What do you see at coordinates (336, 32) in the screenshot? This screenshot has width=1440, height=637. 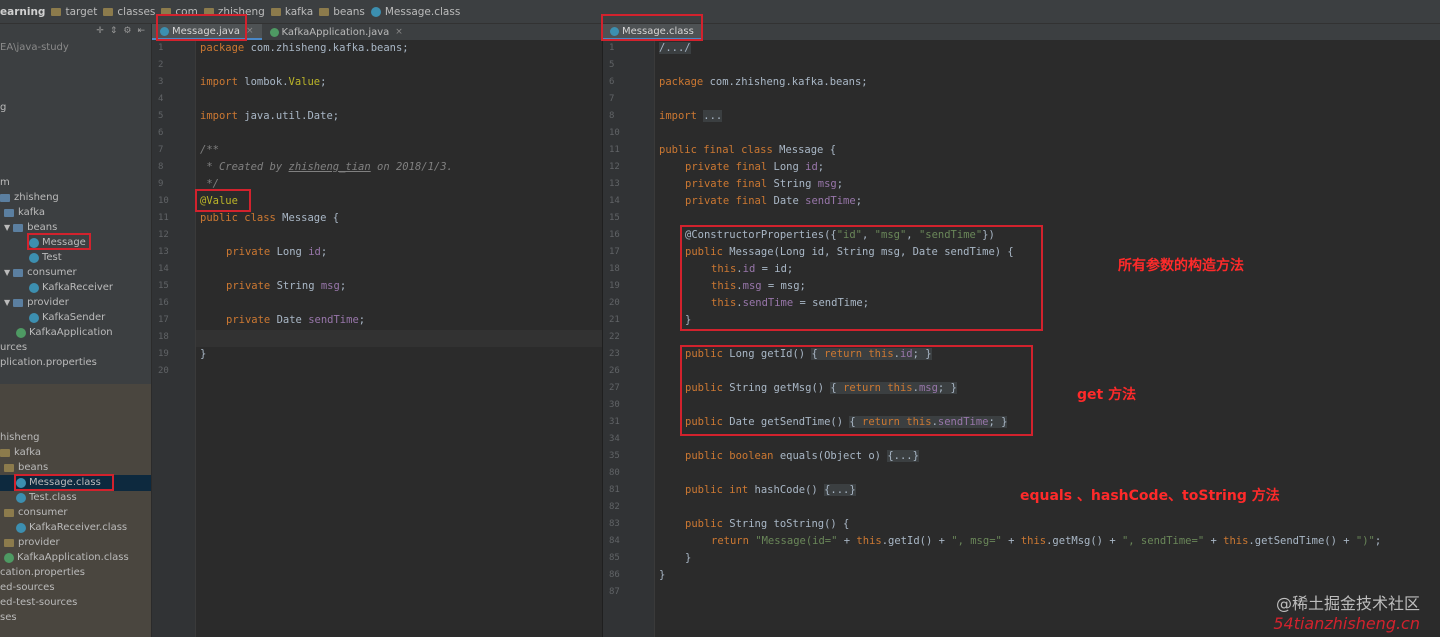 I see `tab-kafka-application-java: KafkaApplication.java ×` at bounding box center [336, 32].